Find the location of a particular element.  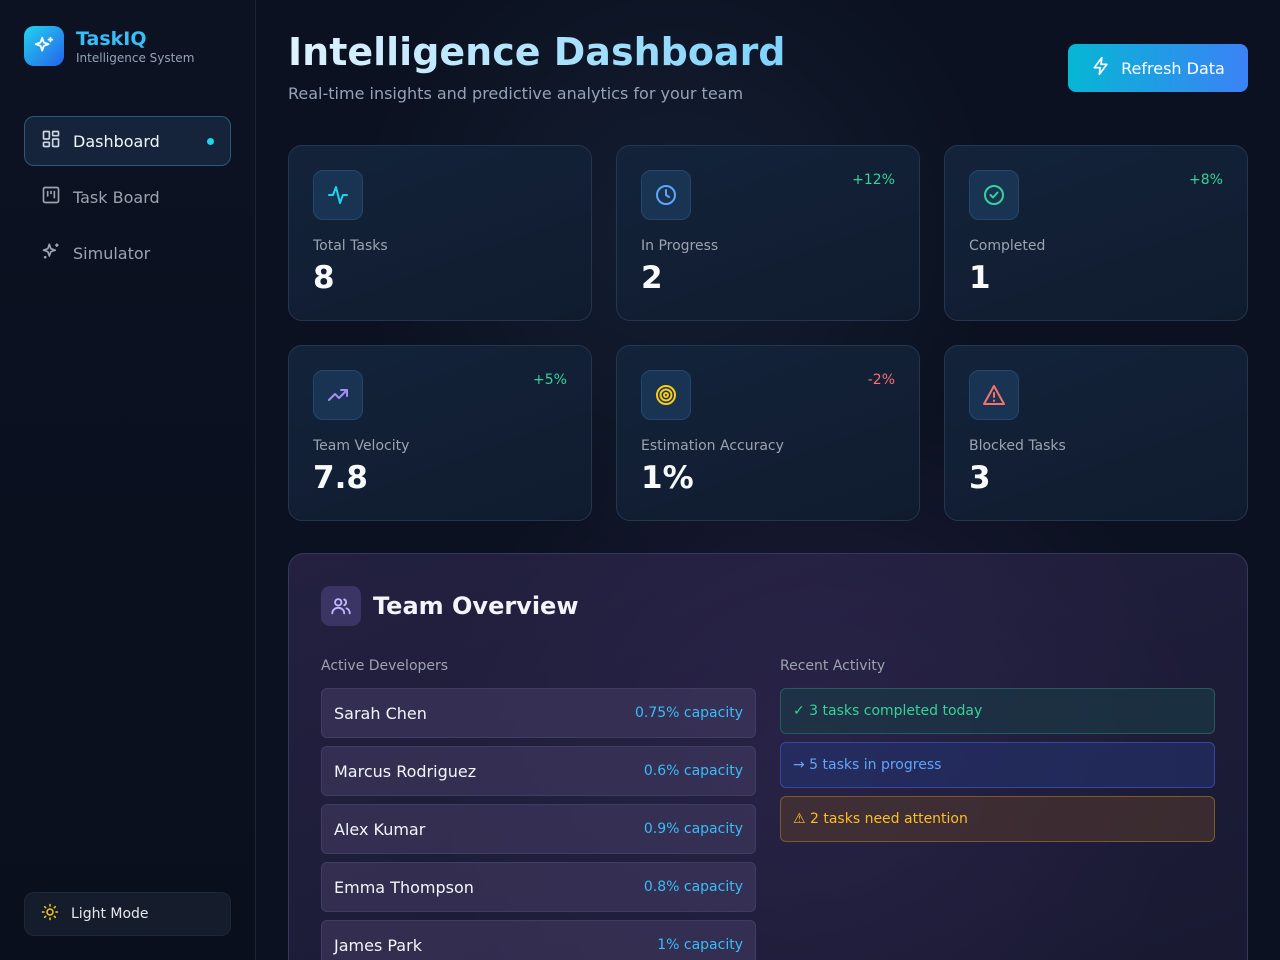

developer-row: James Park 1% capacity is located at coordinates (538, 940).